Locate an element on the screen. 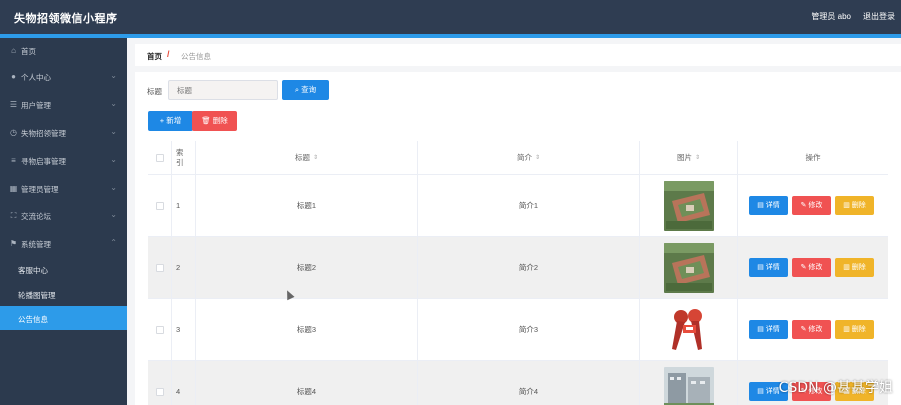  flag-icon: ⚑ is located at coordinates (13, 243).